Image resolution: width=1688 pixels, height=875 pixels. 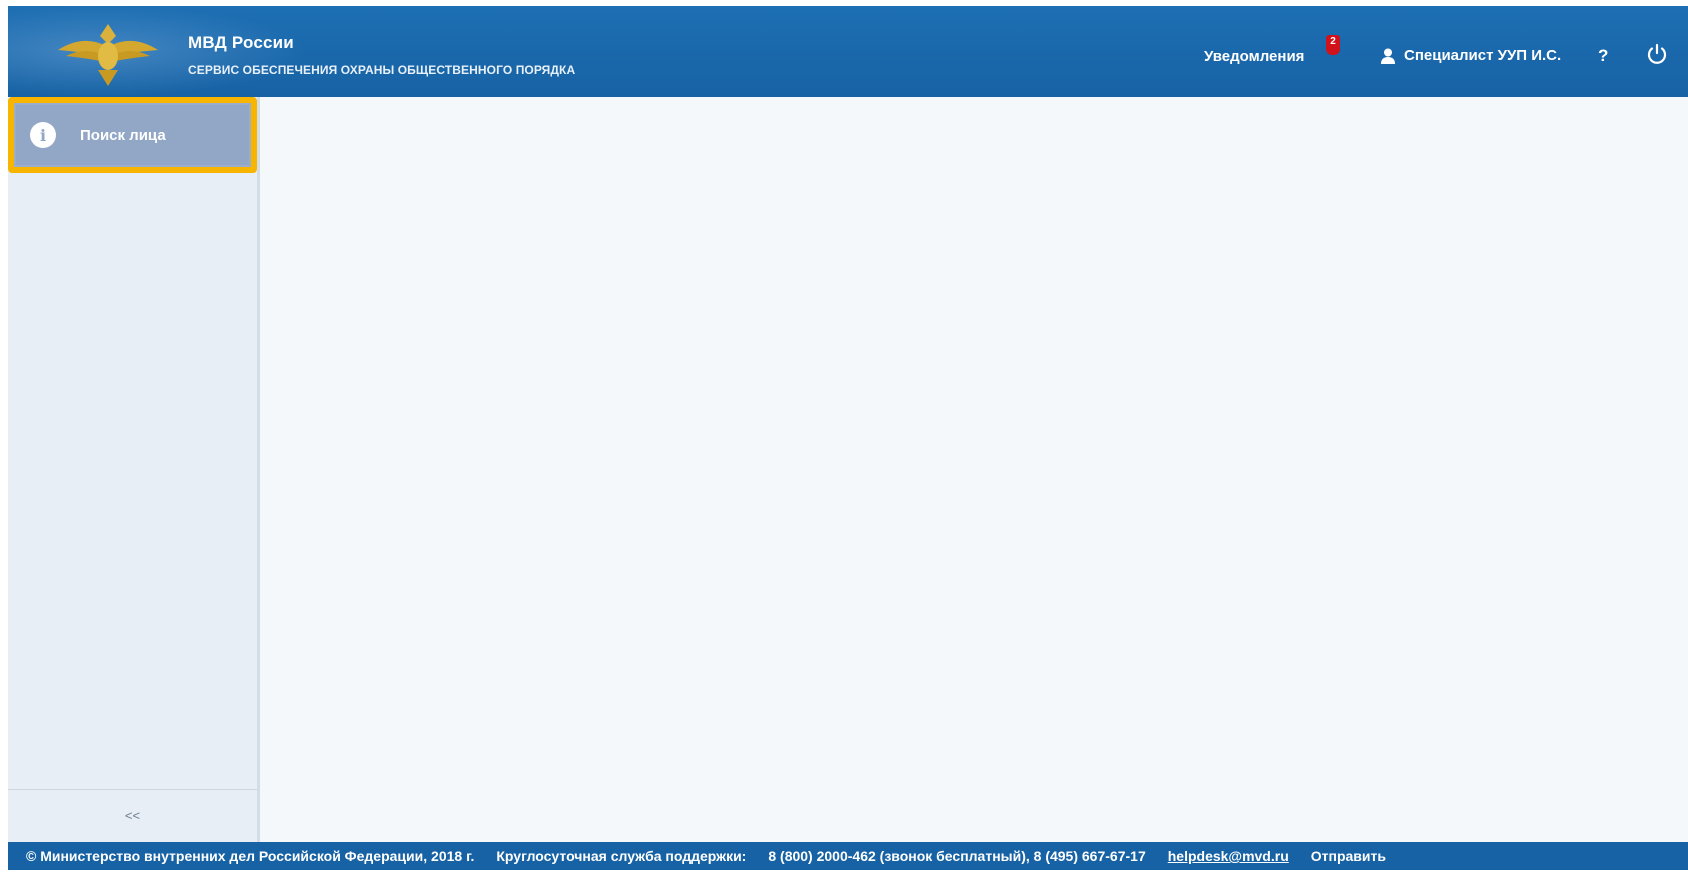 What do you see at coordinates (1348, 856) in the screenshot?
I see `footer-send-link: Отправить` at bounding box center [1348, 856].